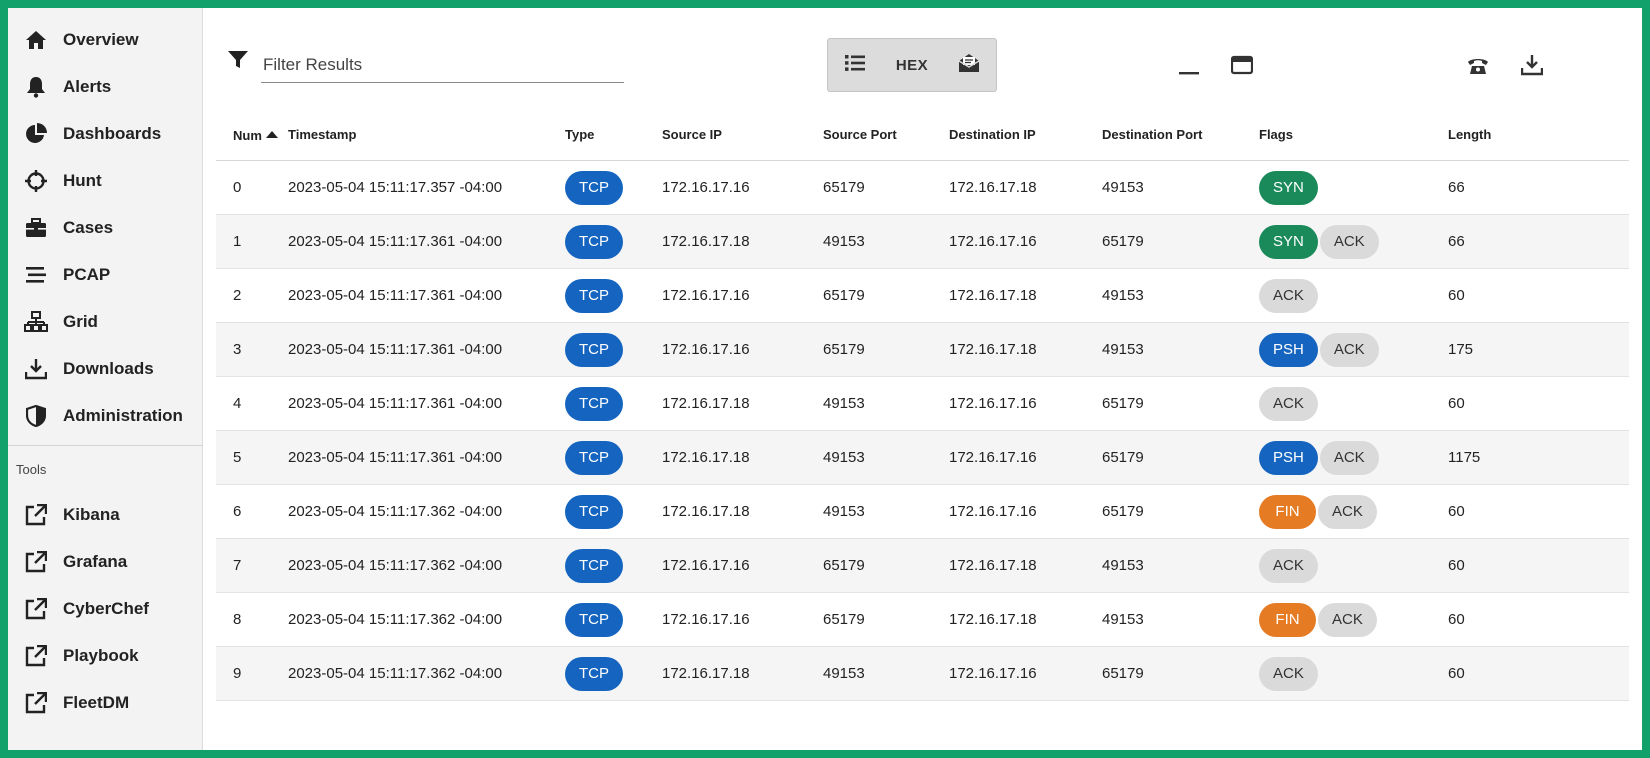 This screenshot has width=1650, height=758. What do you see at coordinates (105, 86) in the screenshot?
I see `sidebar-item-alerts: Alerts` at bounding box center [105, 86].